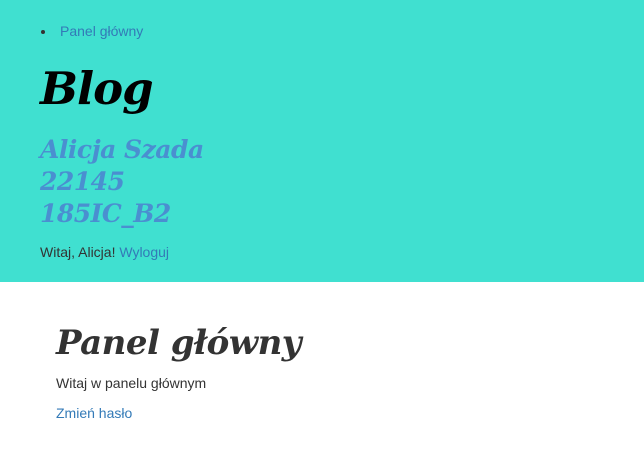 This screenshot has width=644, height=464. I want to click on page-title: Panel główny, so click(179, 343).